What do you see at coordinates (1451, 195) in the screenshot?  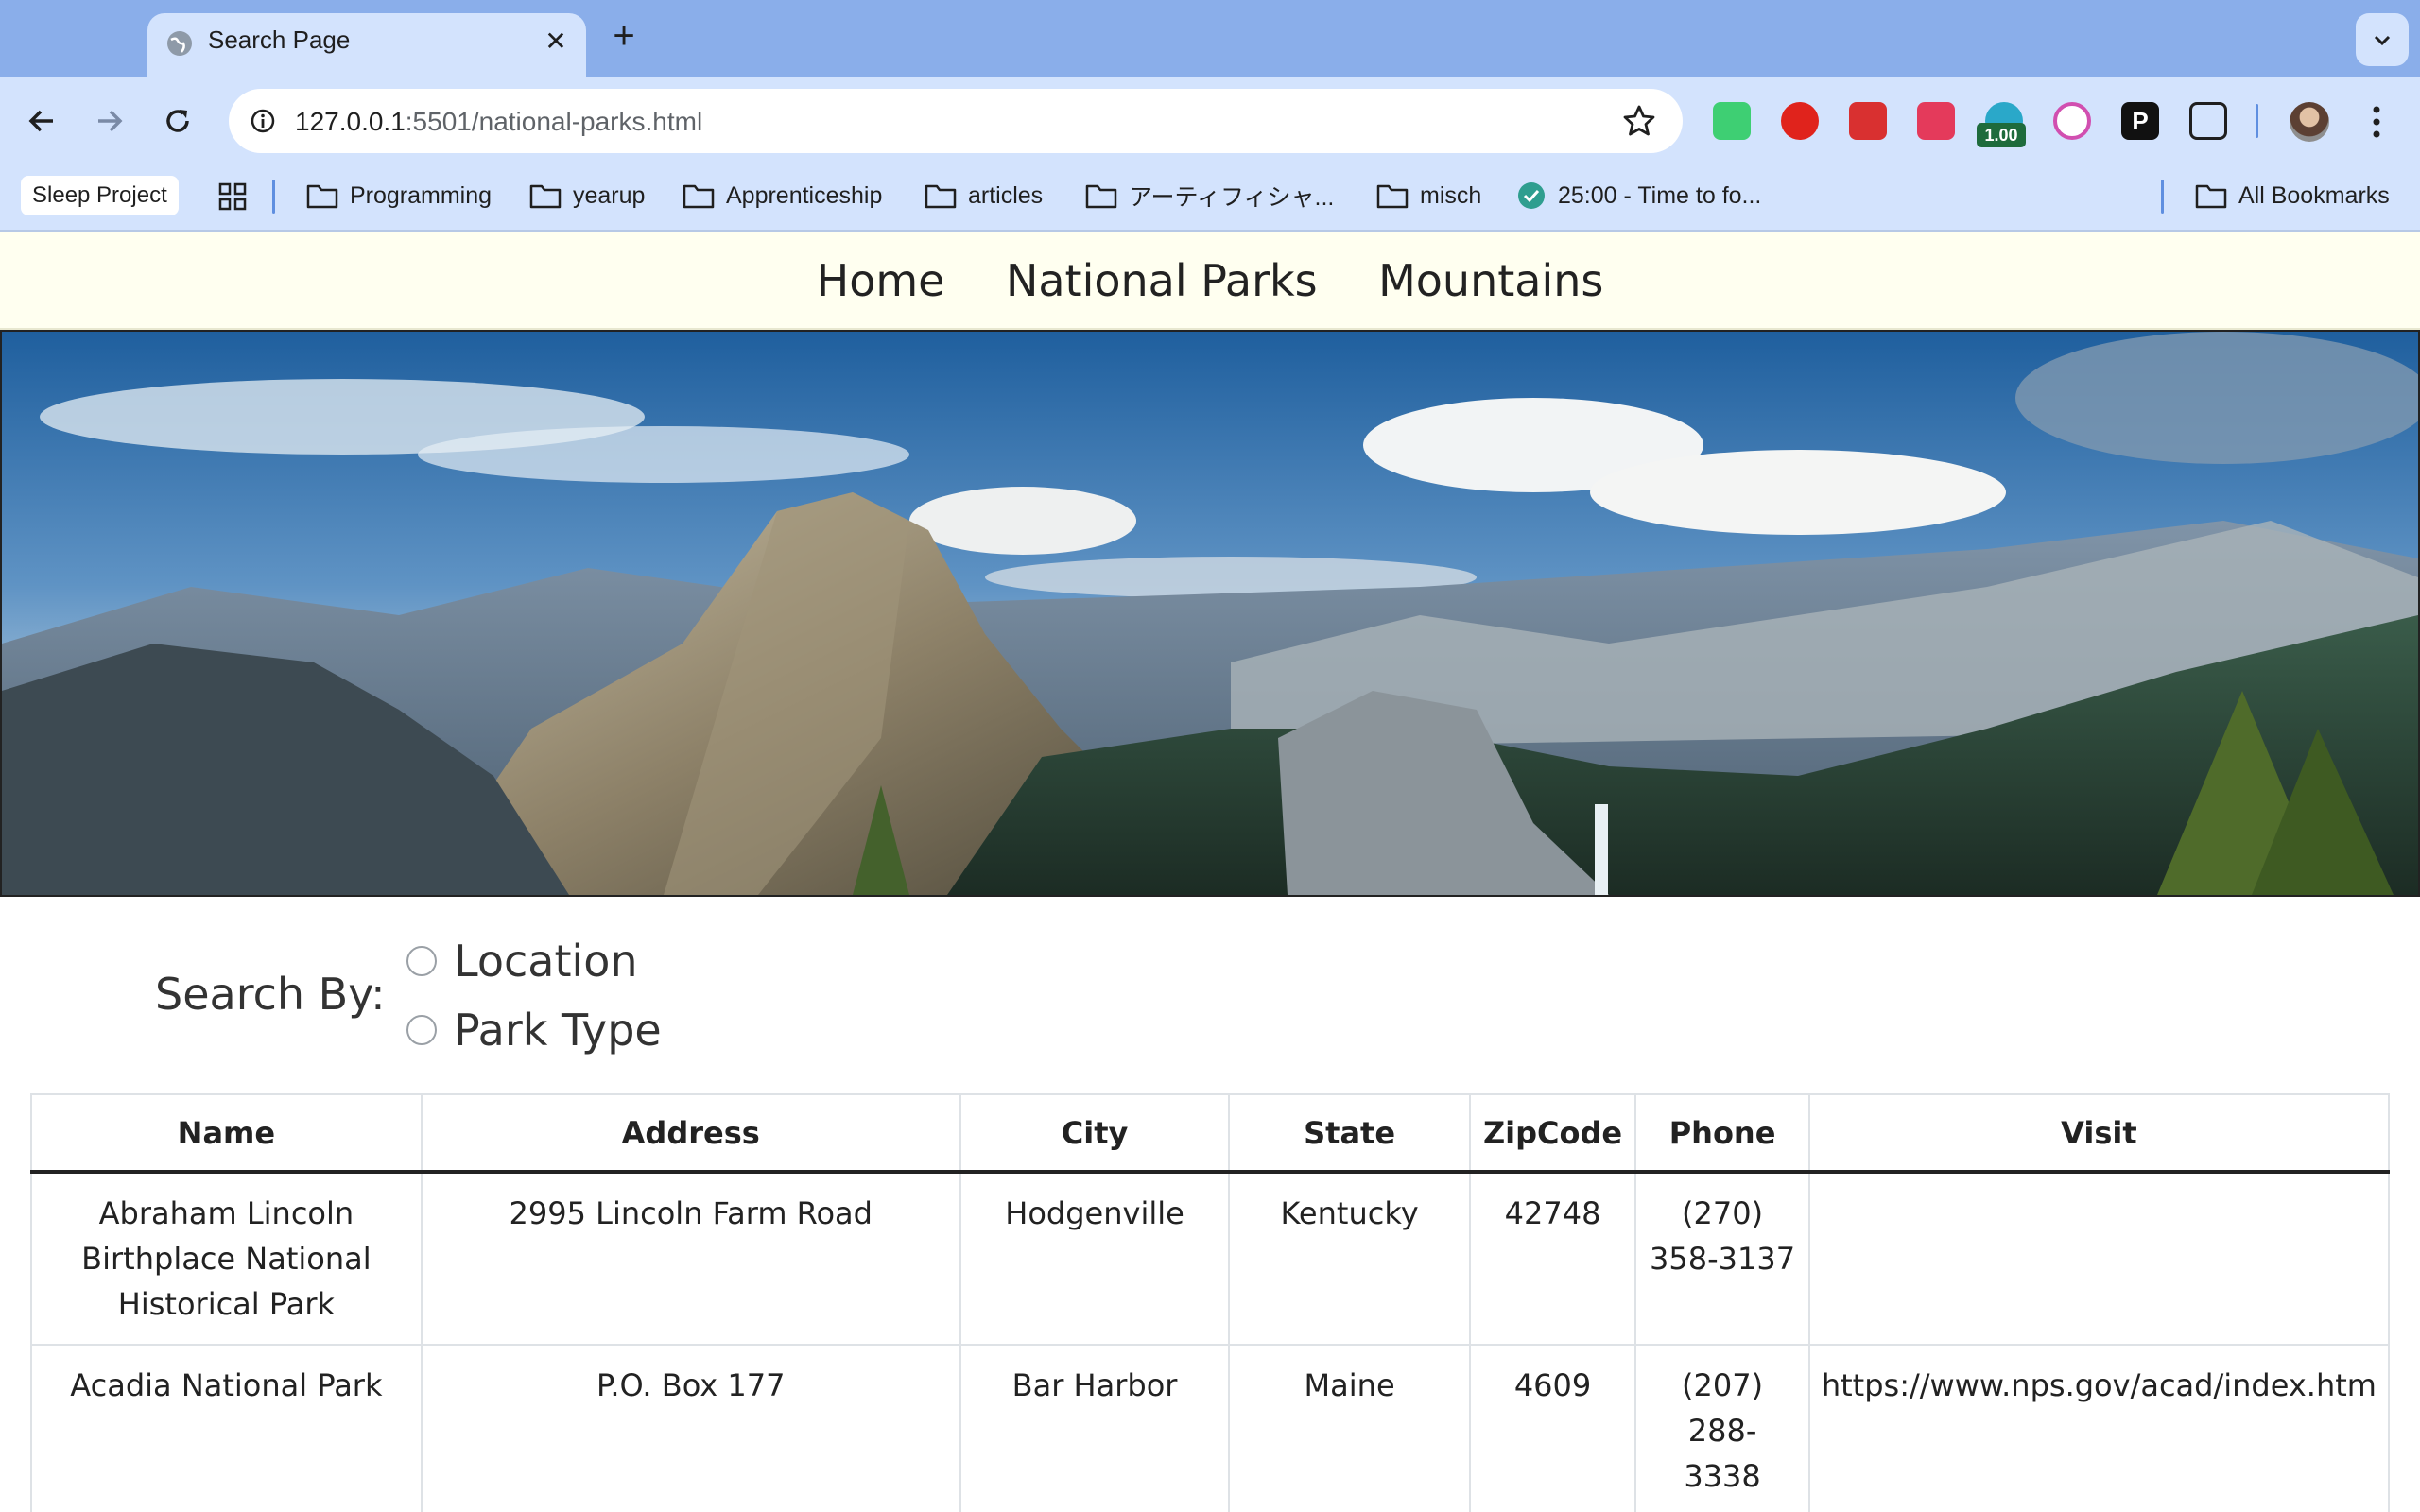 I see `bookmark-label: misch` at bounding box center [1451, 195].